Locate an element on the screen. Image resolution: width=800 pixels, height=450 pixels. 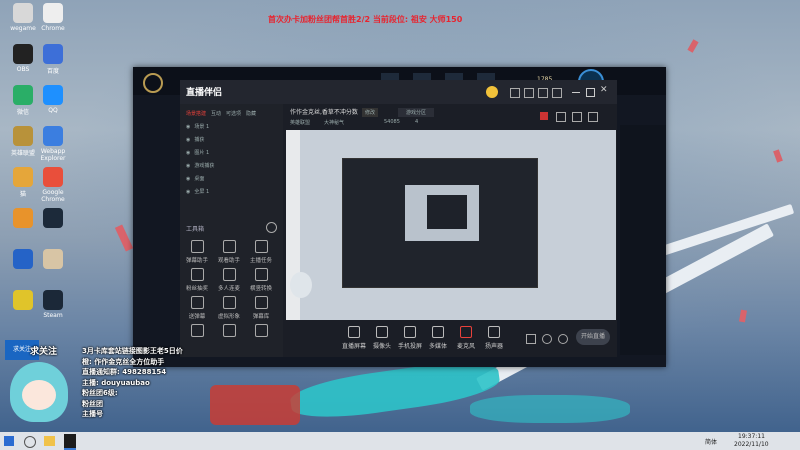
mail-icon is located at coordinates (543, 93).